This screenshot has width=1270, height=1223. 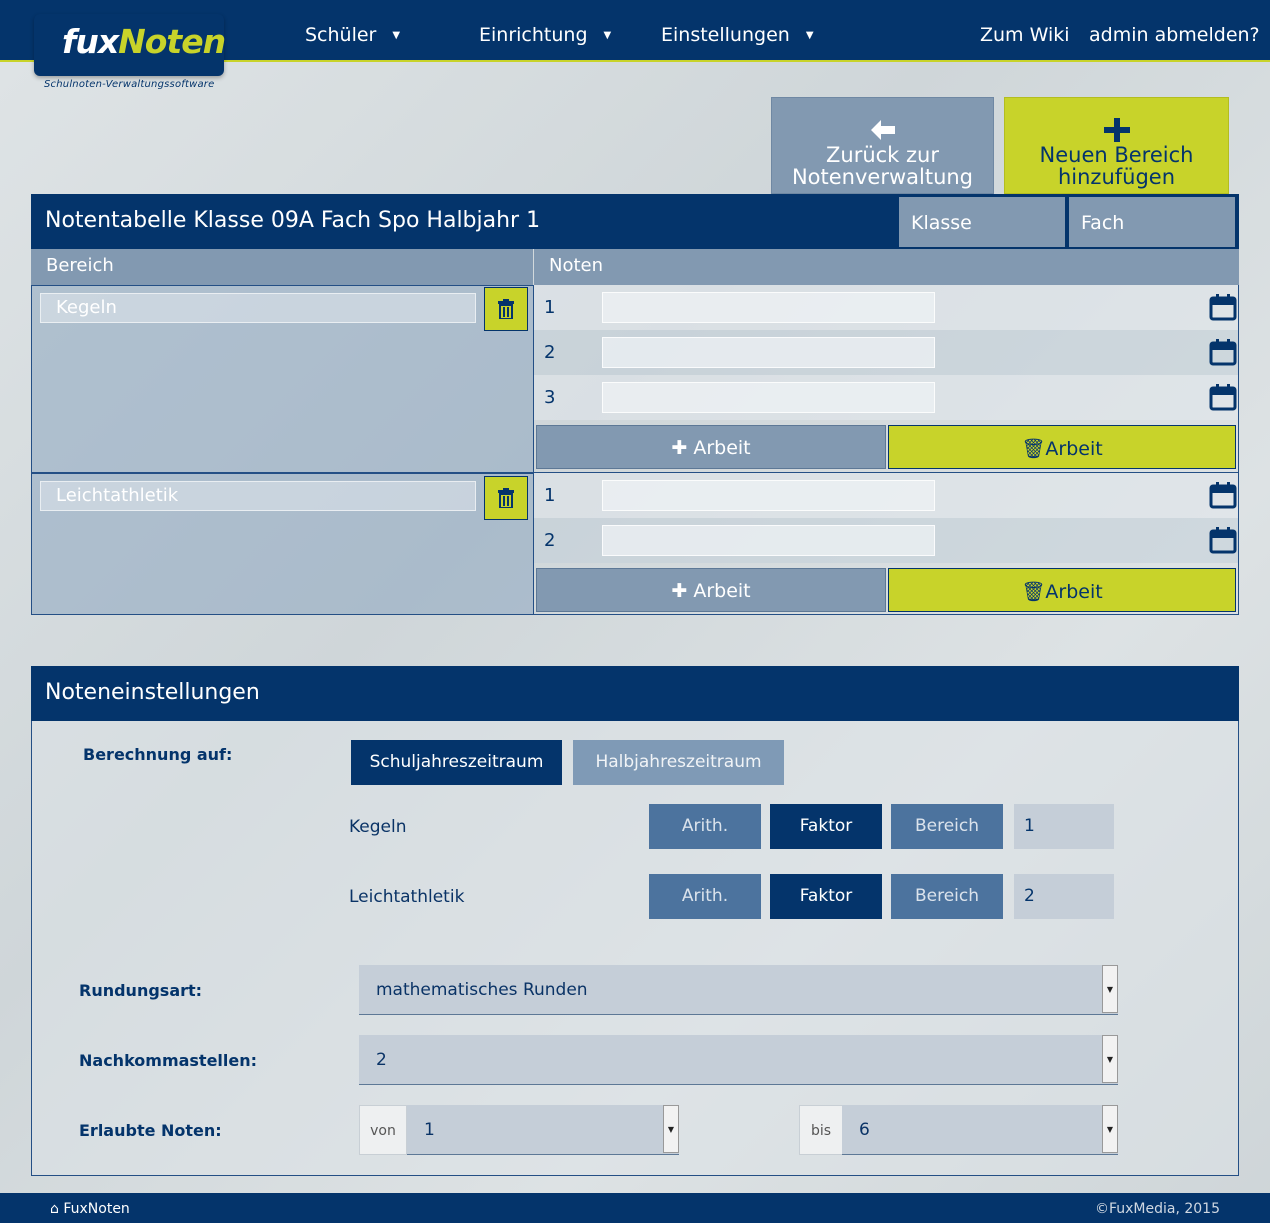 What do you see at coordinates (381, 1060) in the screenshot?
I see `decimals-value: 2` at bounding box center [381, 1060].